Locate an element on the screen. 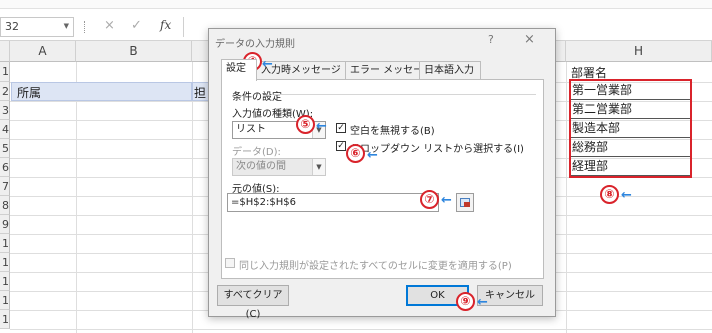 This screenshot has width=712, height=333. range-arrow-icon is located at coordinates (467, 204).